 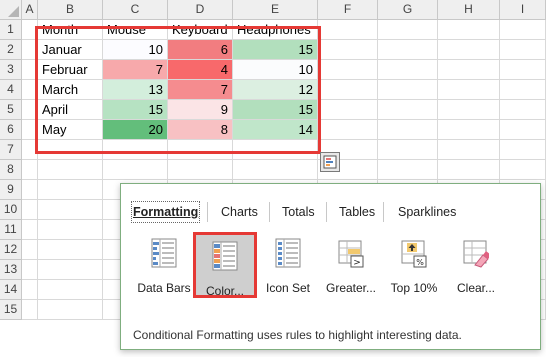 I want to click on column-header-g: G, so click(x=408, y=10).